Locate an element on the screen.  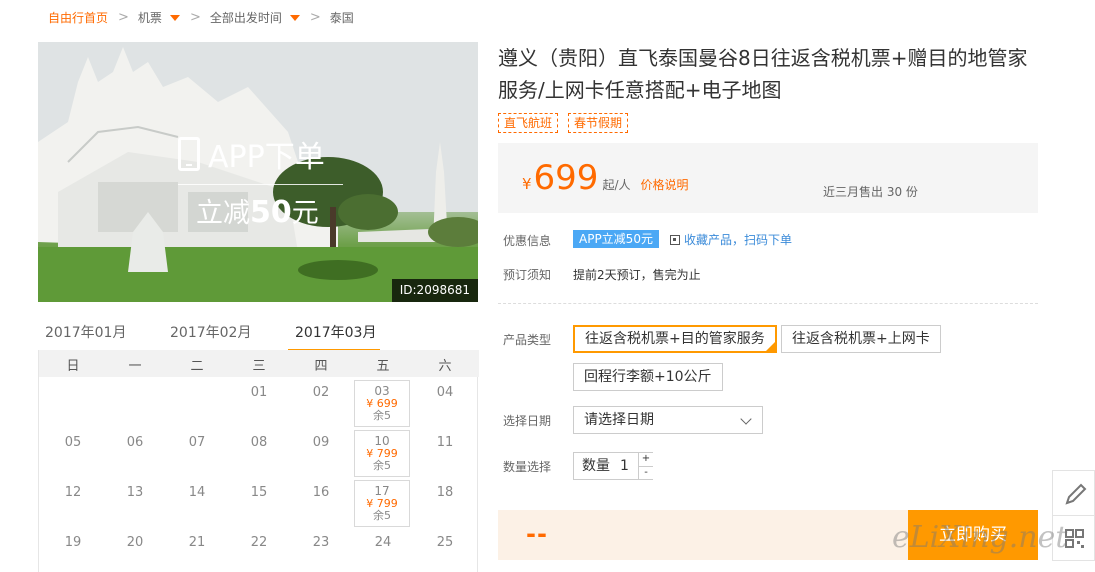
weekday-sun: 日 is located at coordinates (73, 366).